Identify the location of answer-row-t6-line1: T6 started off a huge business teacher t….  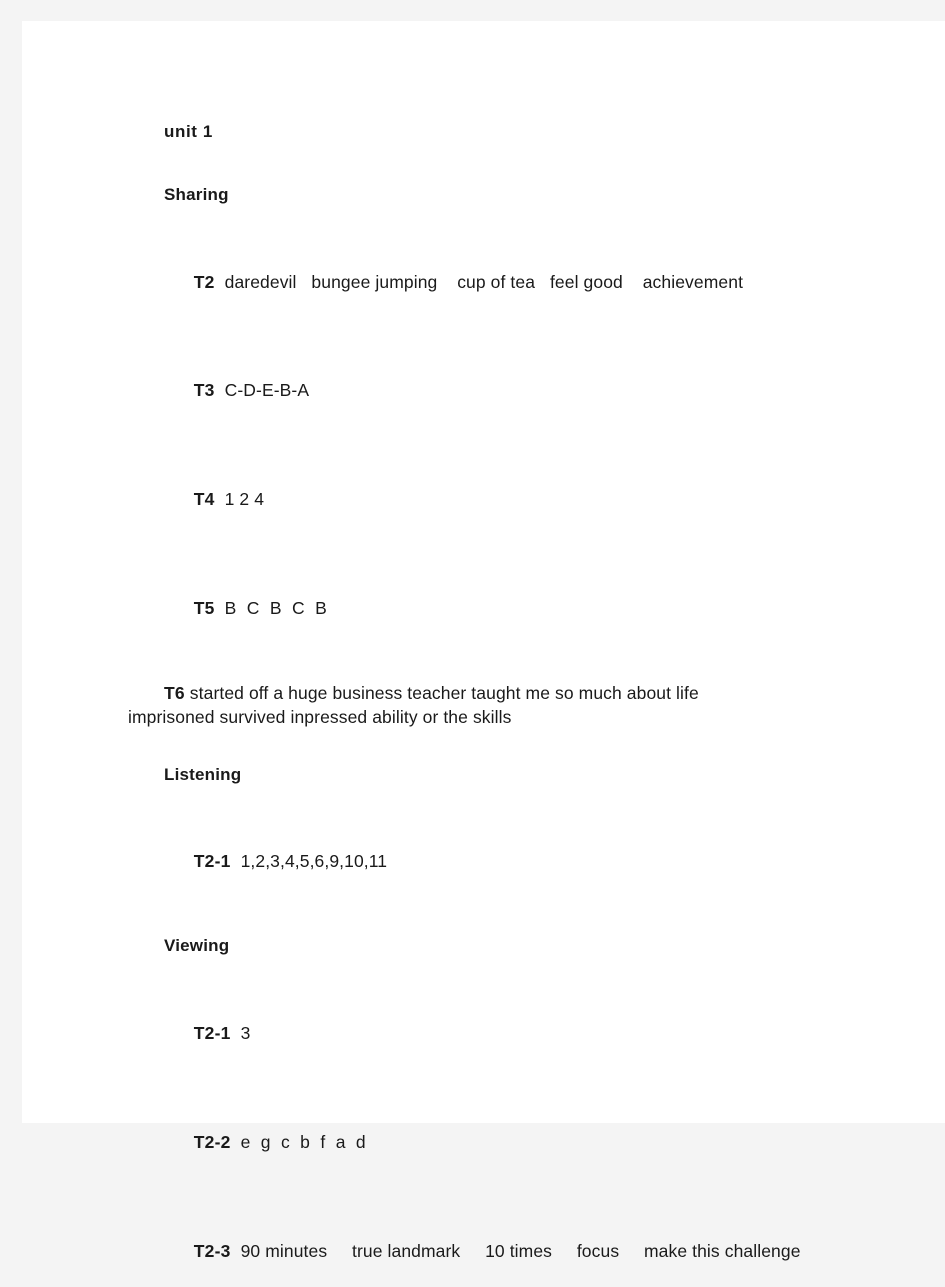
(523, 694).